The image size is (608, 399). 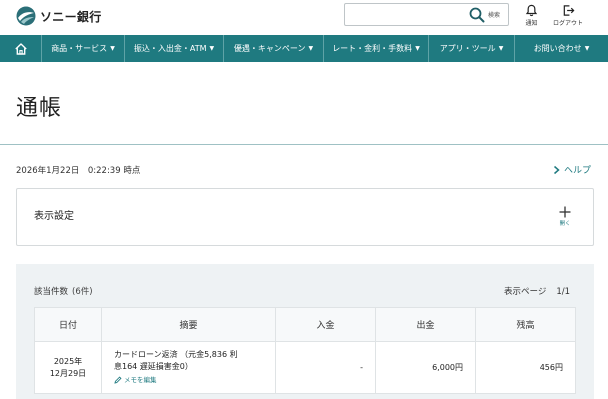 I want to click on nav-item-label: お問い合わせ, so click(x=557, y=48).